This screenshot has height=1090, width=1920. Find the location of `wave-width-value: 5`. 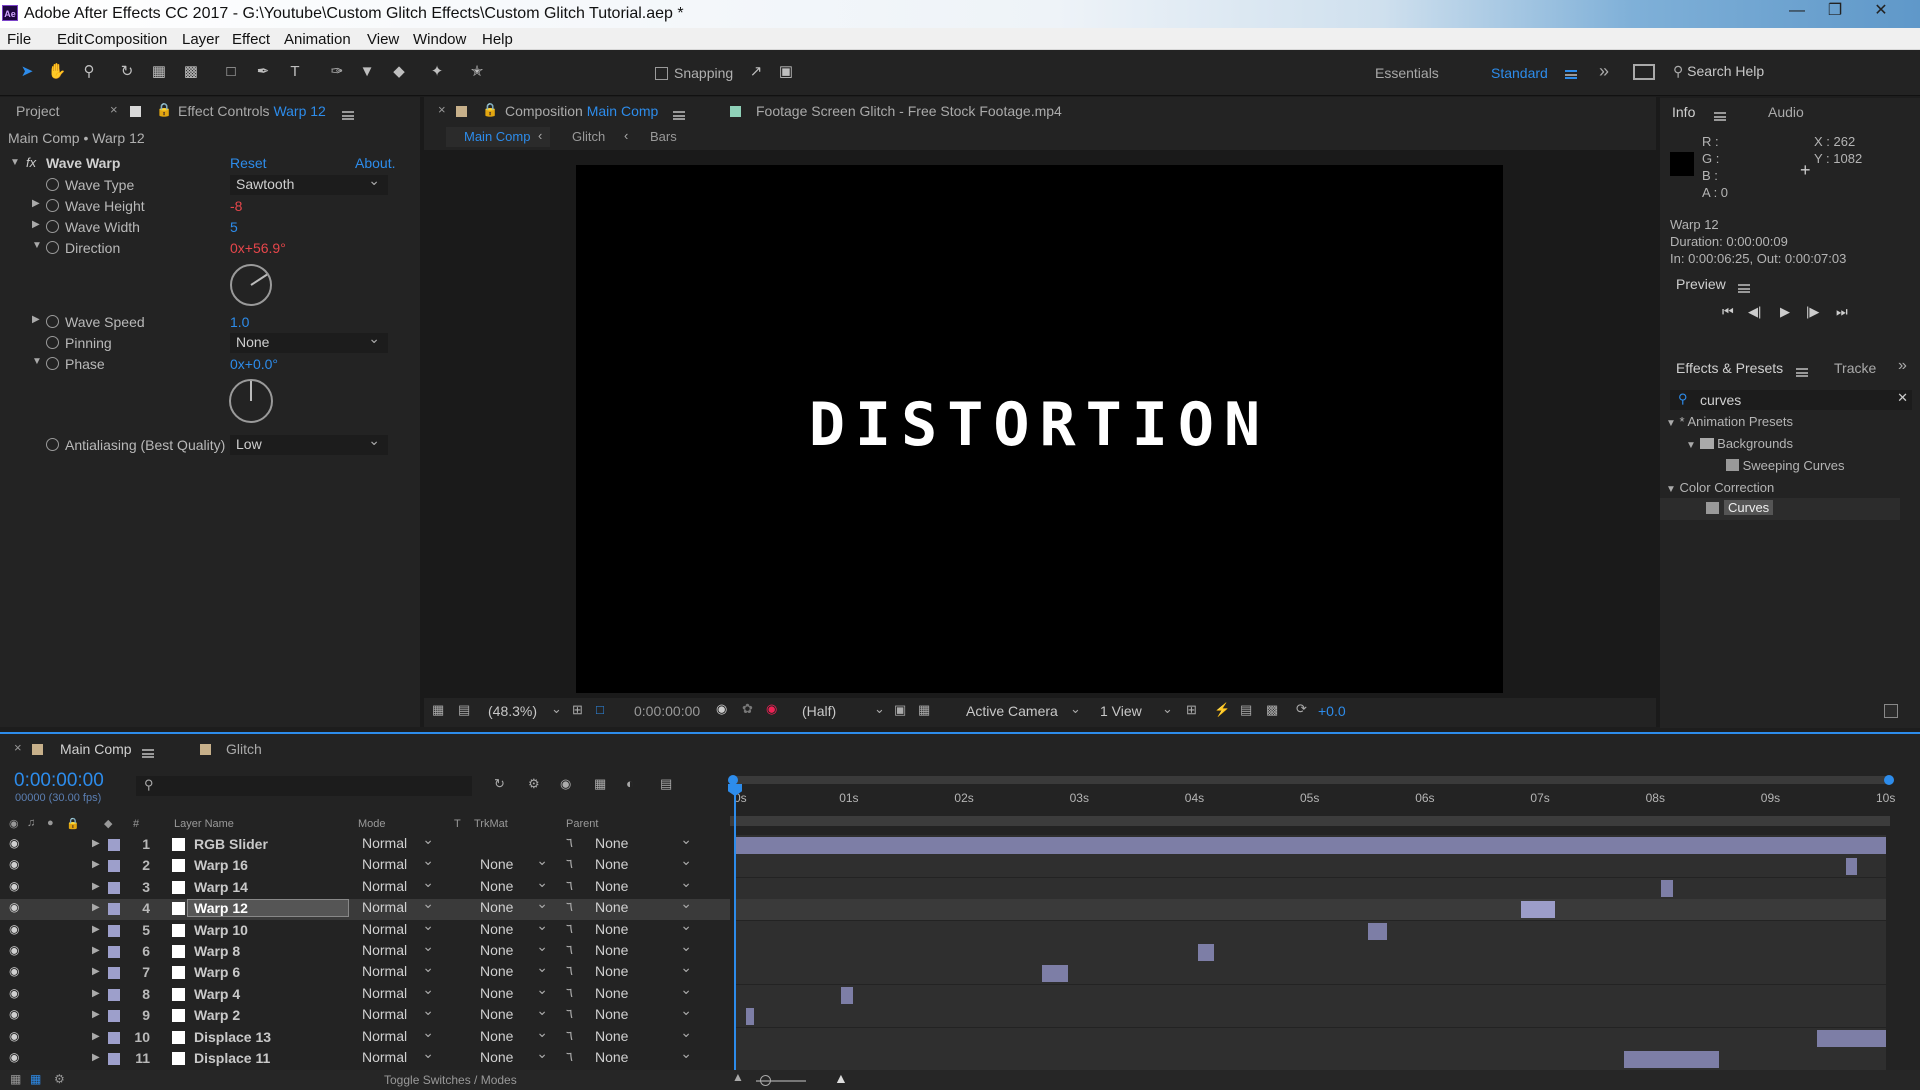

wave-width-value: 5 is located at coordinates (234, 227).